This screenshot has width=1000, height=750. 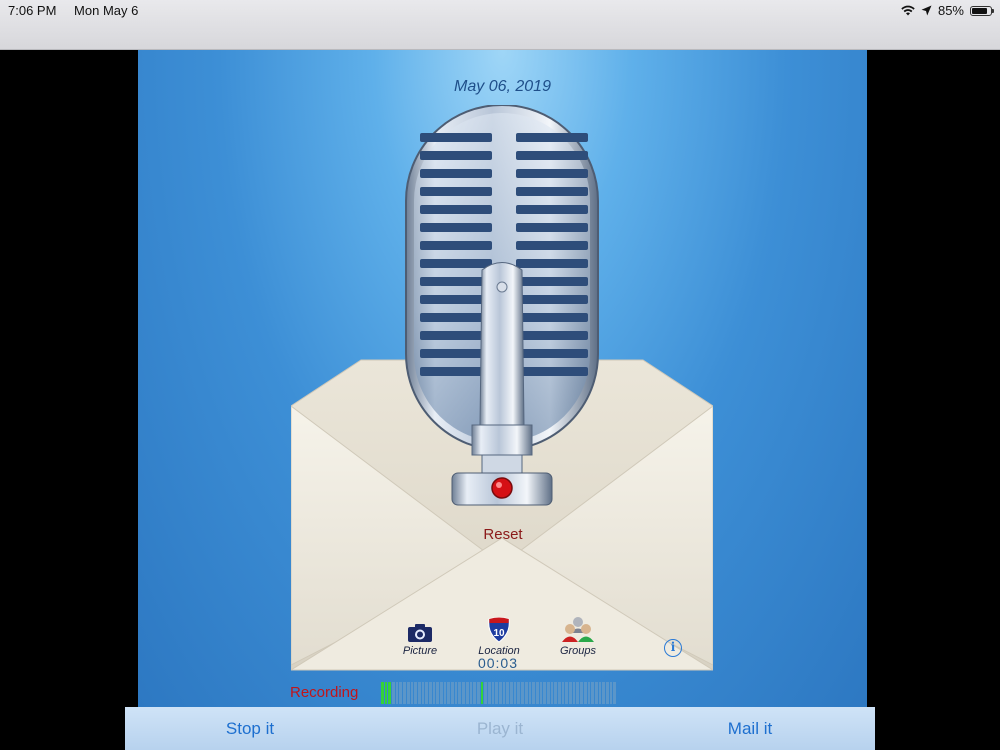 What do you see at coordinates (750, 729) in the screenshot?
I see `mail-button: Mail it` at bounding box center [750, 729].